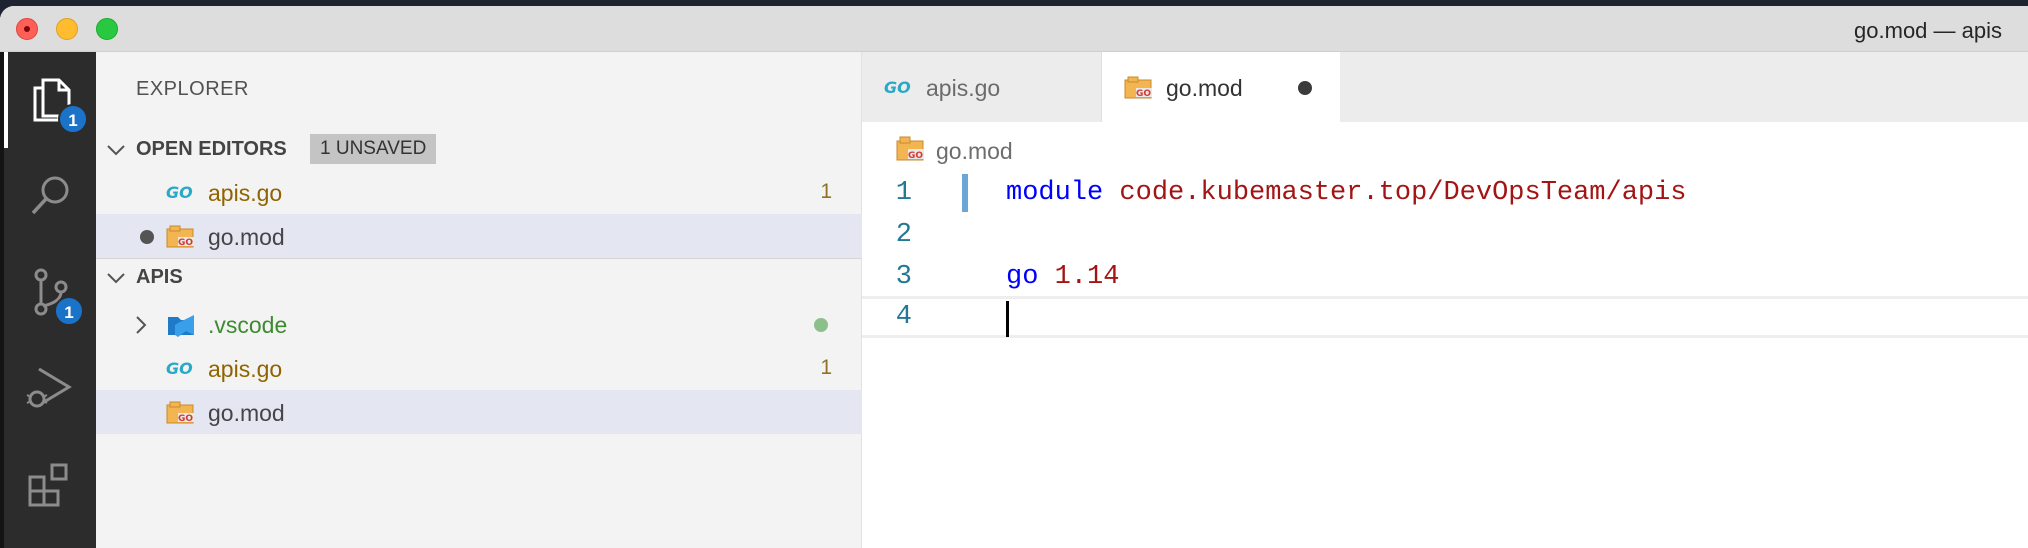 The height and width of the screenshot is (548, 2028). Describe the element at coordinates (1014, 29) in the screenshot. I see `title-bar: go.mod — apis` at that location.